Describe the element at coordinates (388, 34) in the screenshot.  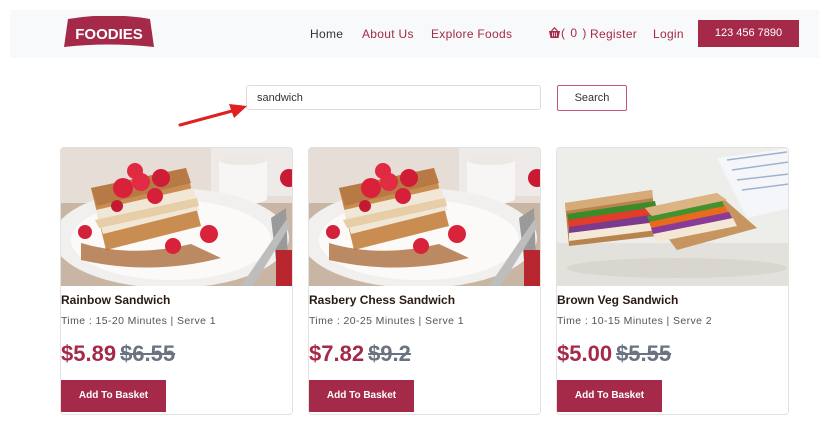
I see `nav-about: About Us` at that location.